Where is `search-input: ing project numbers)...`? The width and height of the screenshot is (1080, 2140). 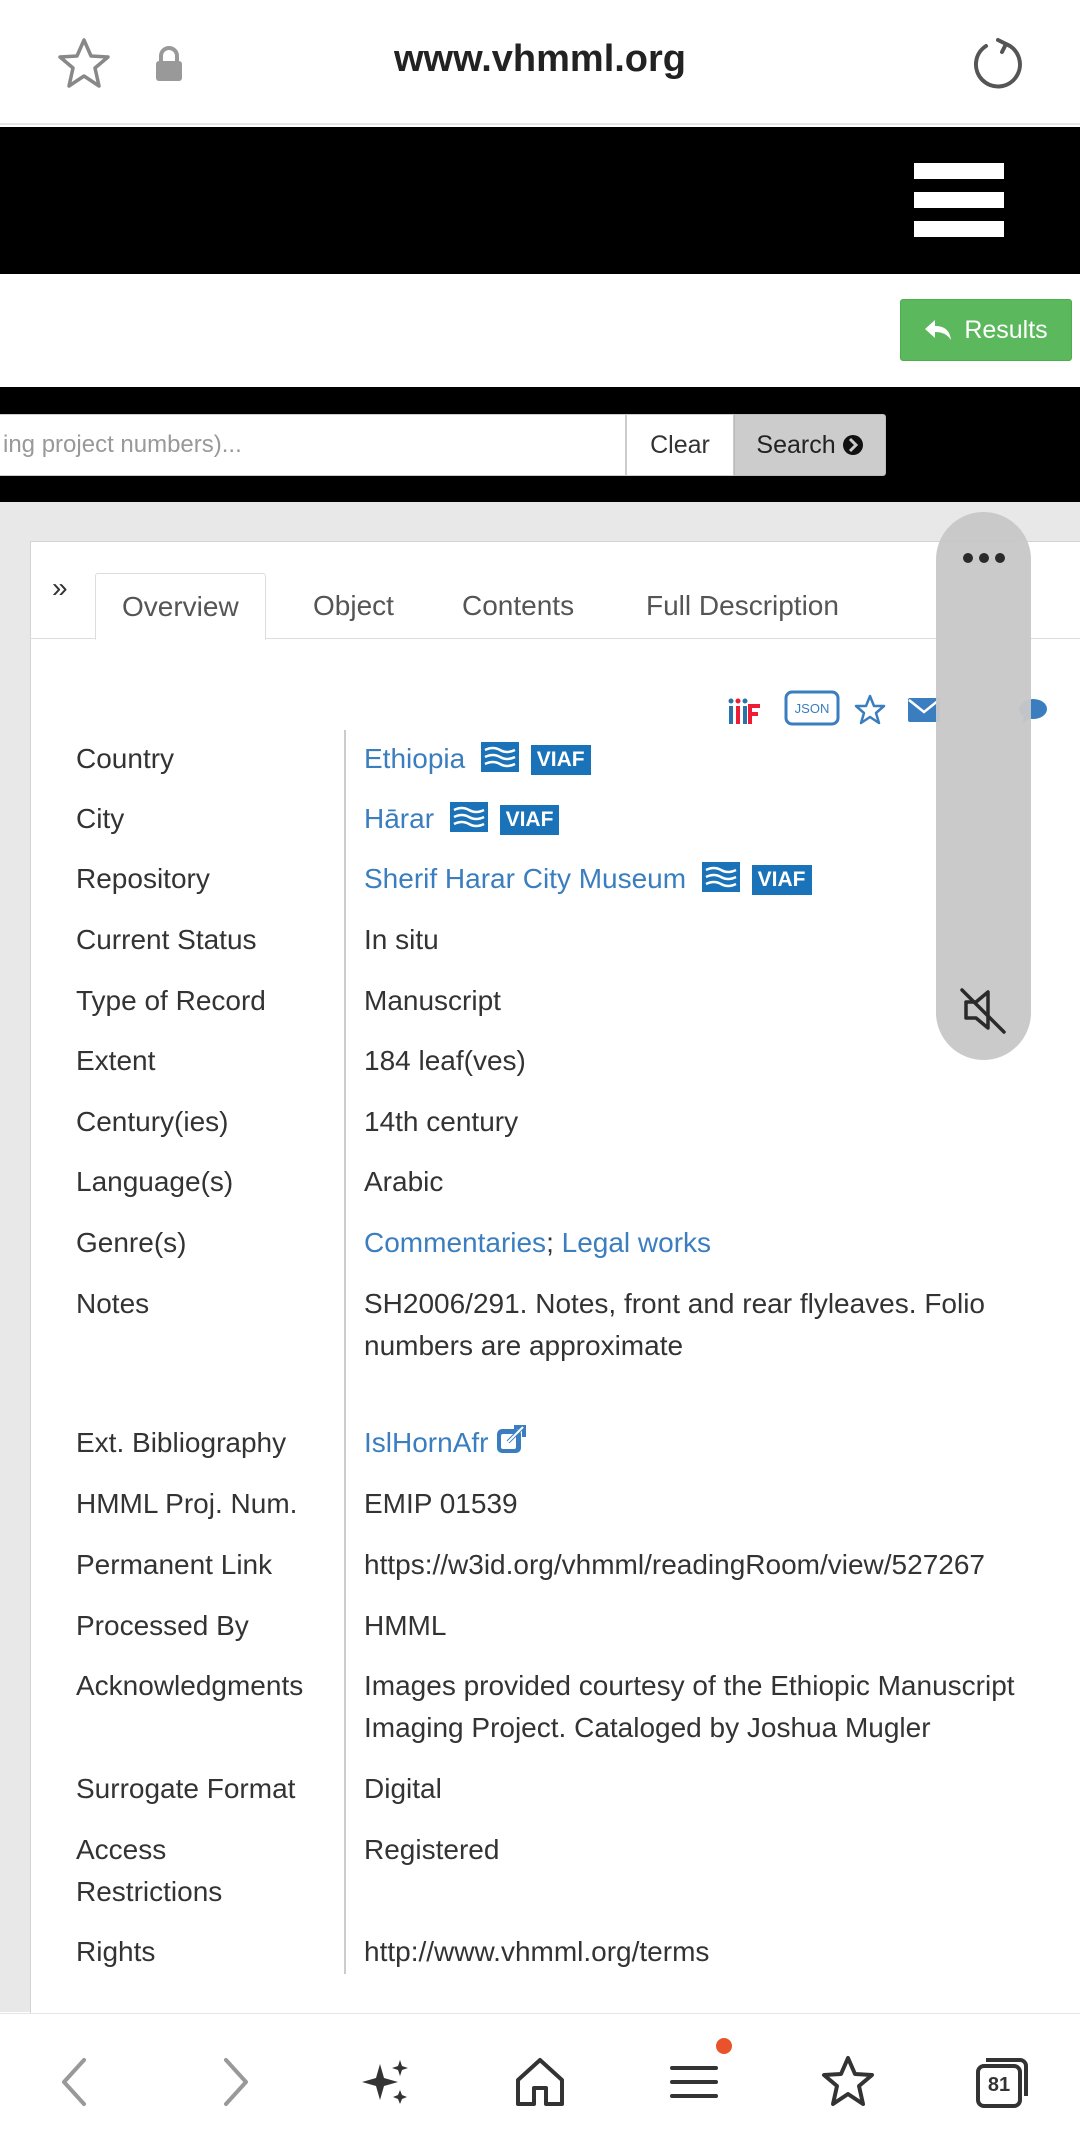 search-input: ing project numbers)... is located at coordinates (313, 445).